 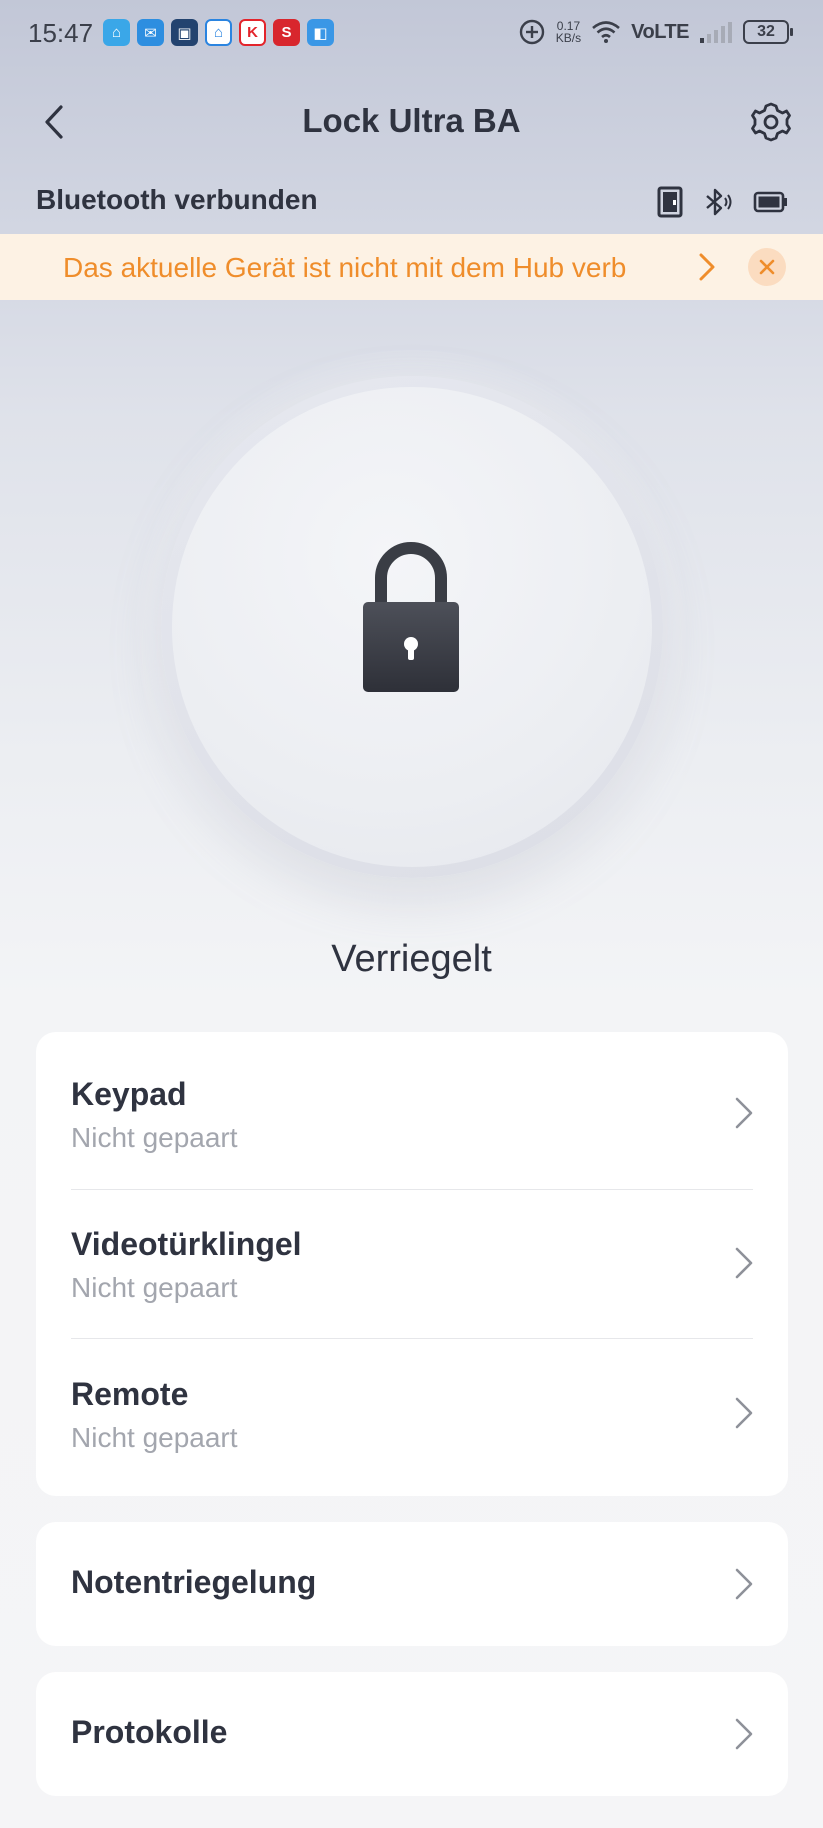 What do you see at coordinates (606, 32) in the screenshot?
I see `wifi-icon` at bounding box center [606, 32].